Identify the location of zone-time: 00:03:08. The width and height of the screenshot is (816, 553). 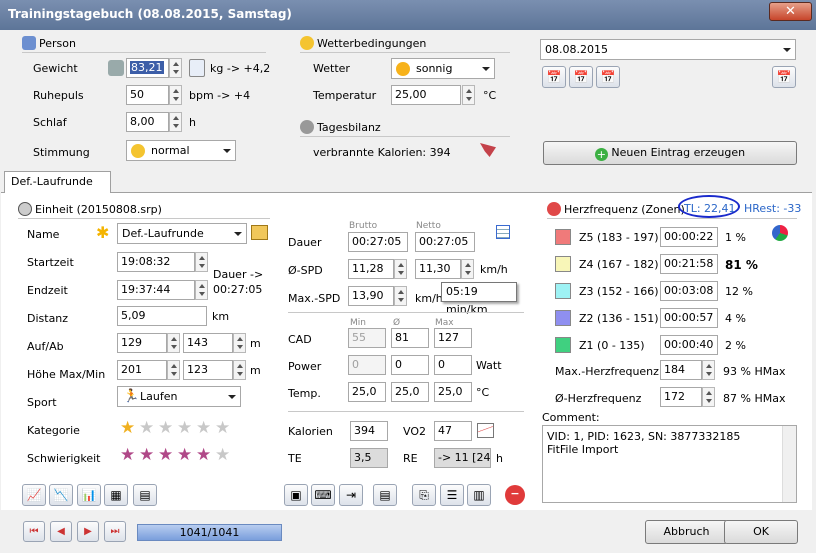
(689, 291).